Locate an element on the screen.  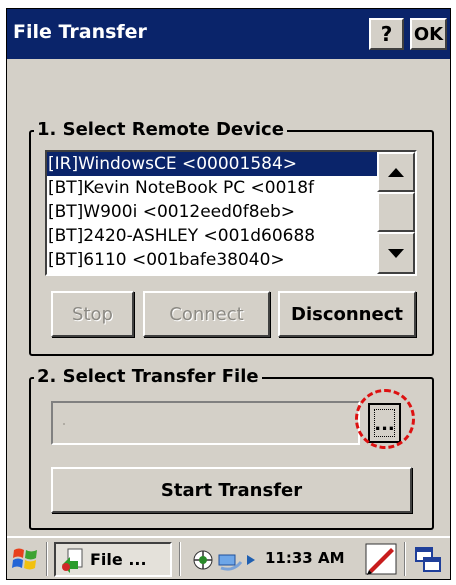
clock: 11:33 AM is located at coordinates (305, 558).